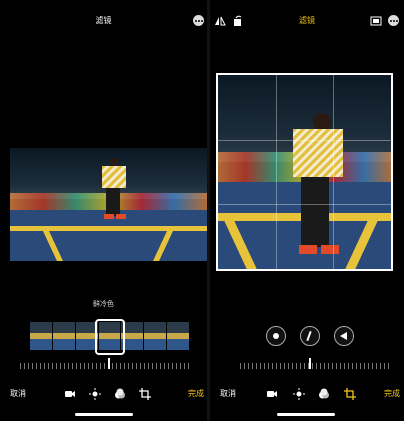 This screenshot has height=421, width=404. Describe the element at coordinates (315, 366) in the screenshot. I see `straighten-slider` at that location.